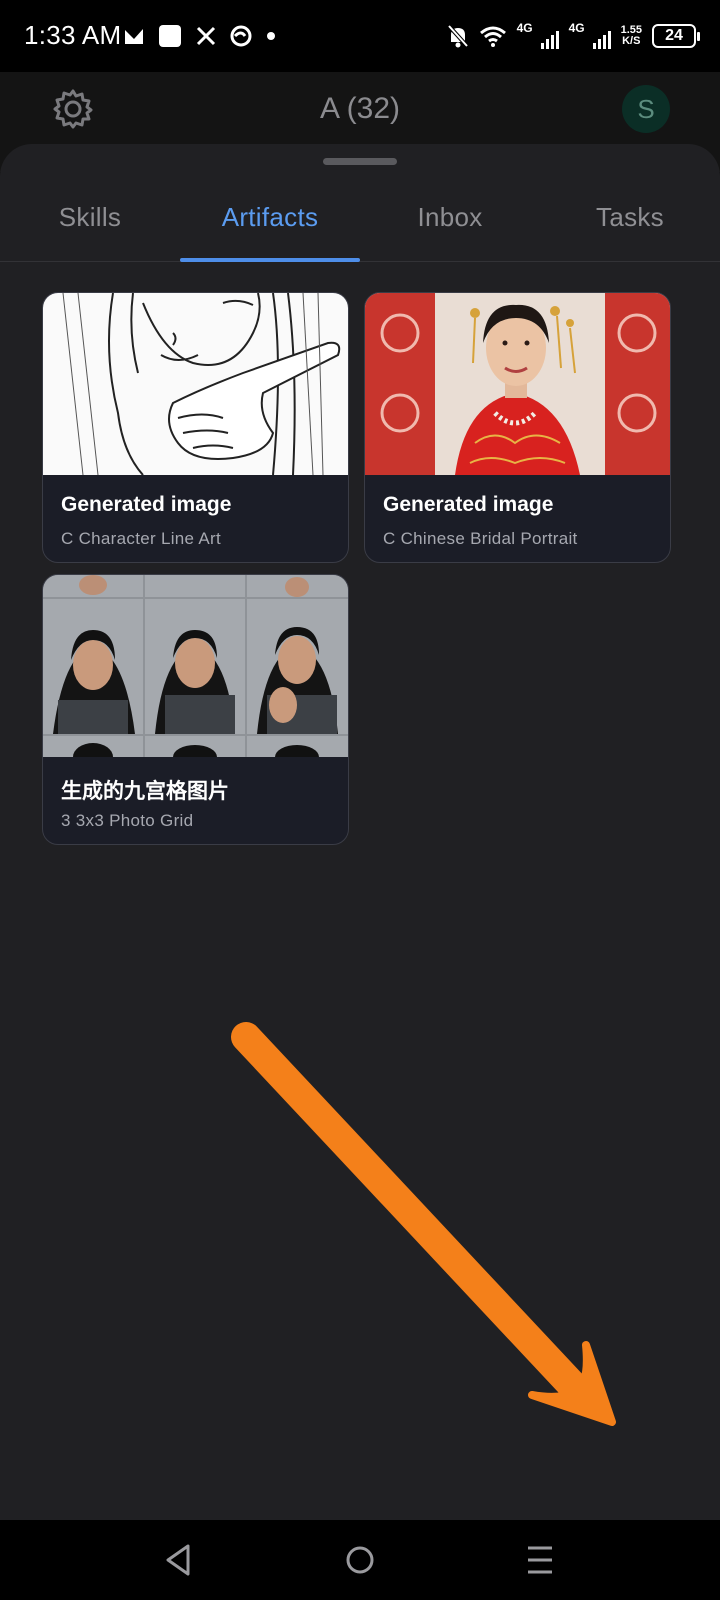  I want to click on wifi-icon, so click(492, 36).